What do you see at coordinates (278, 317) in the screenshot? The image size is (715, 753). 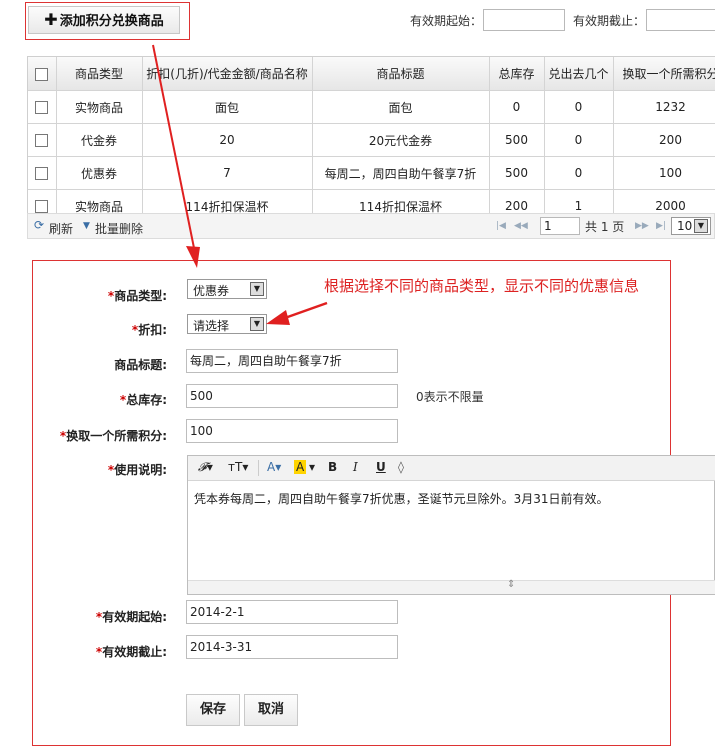 I see `arrow-head-left` at bounding box center [278, 317].